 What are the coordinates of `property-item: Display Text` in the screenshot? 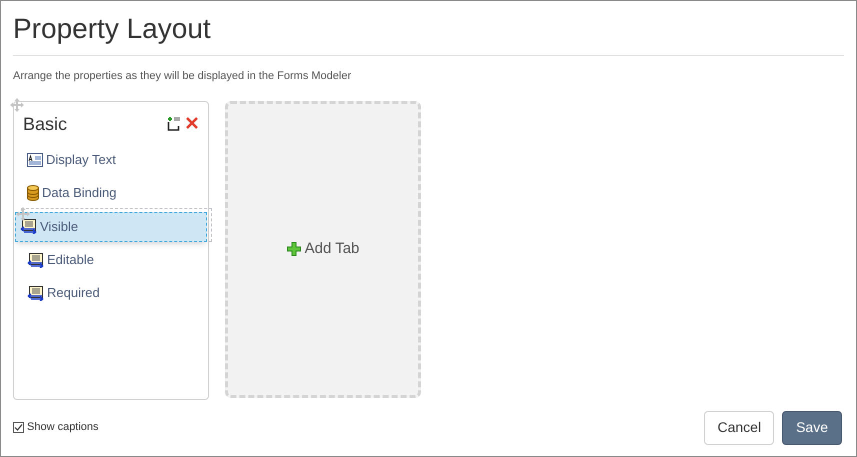 It's located at (111, 160).